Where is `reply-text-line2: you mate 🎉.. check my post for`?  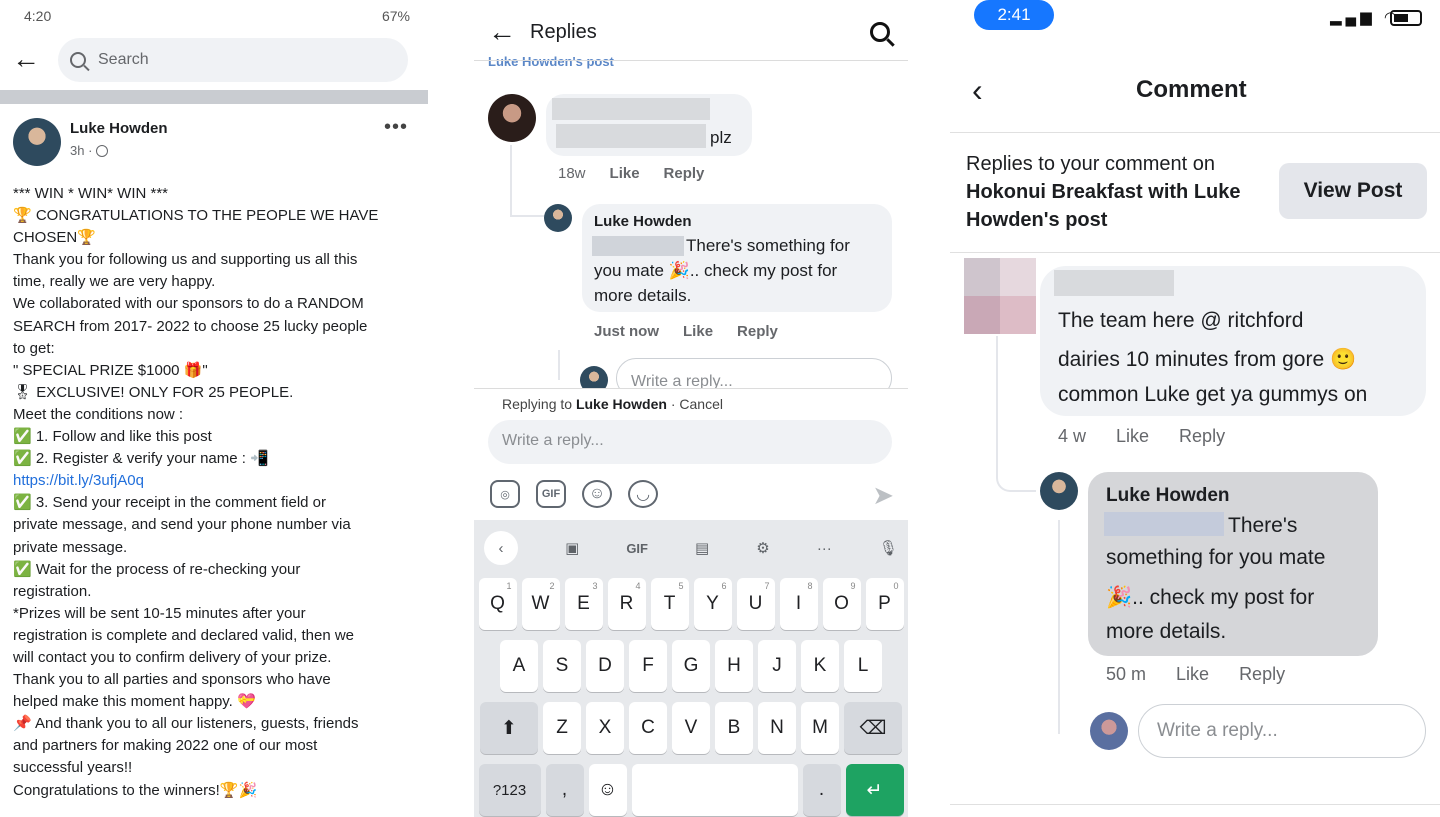
reply-text-line2: you mate 🎉.. check my post for is located at coordinates (716, 270).